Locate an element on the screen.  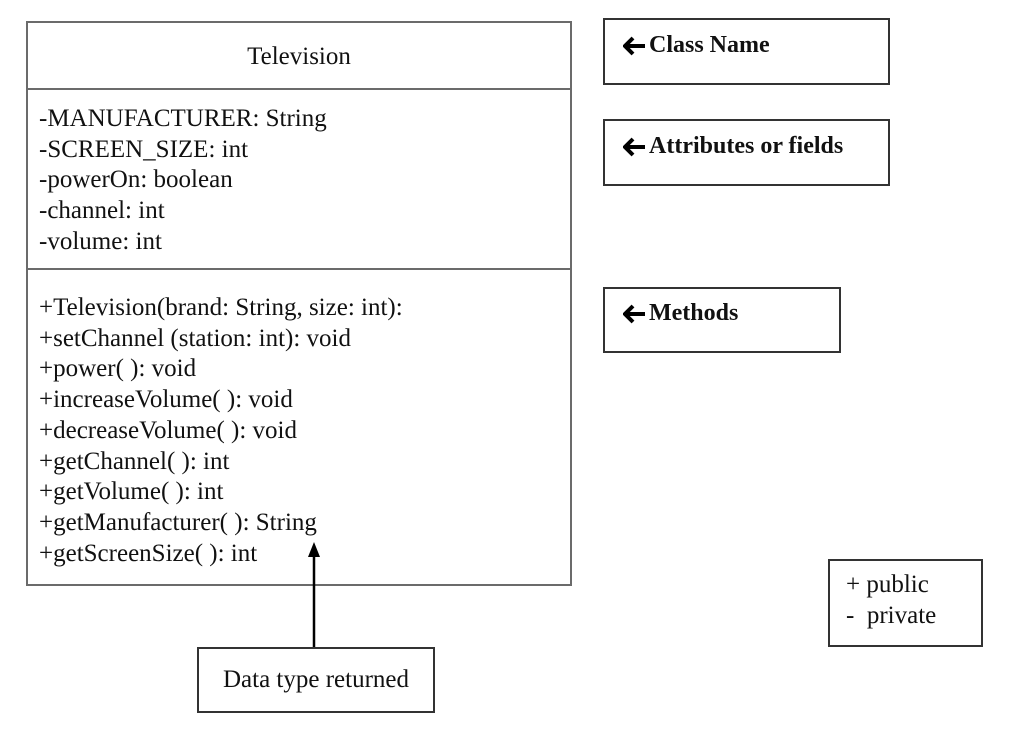
method-item: +getScreenSize( ): int is located at coordinates (148, 553).